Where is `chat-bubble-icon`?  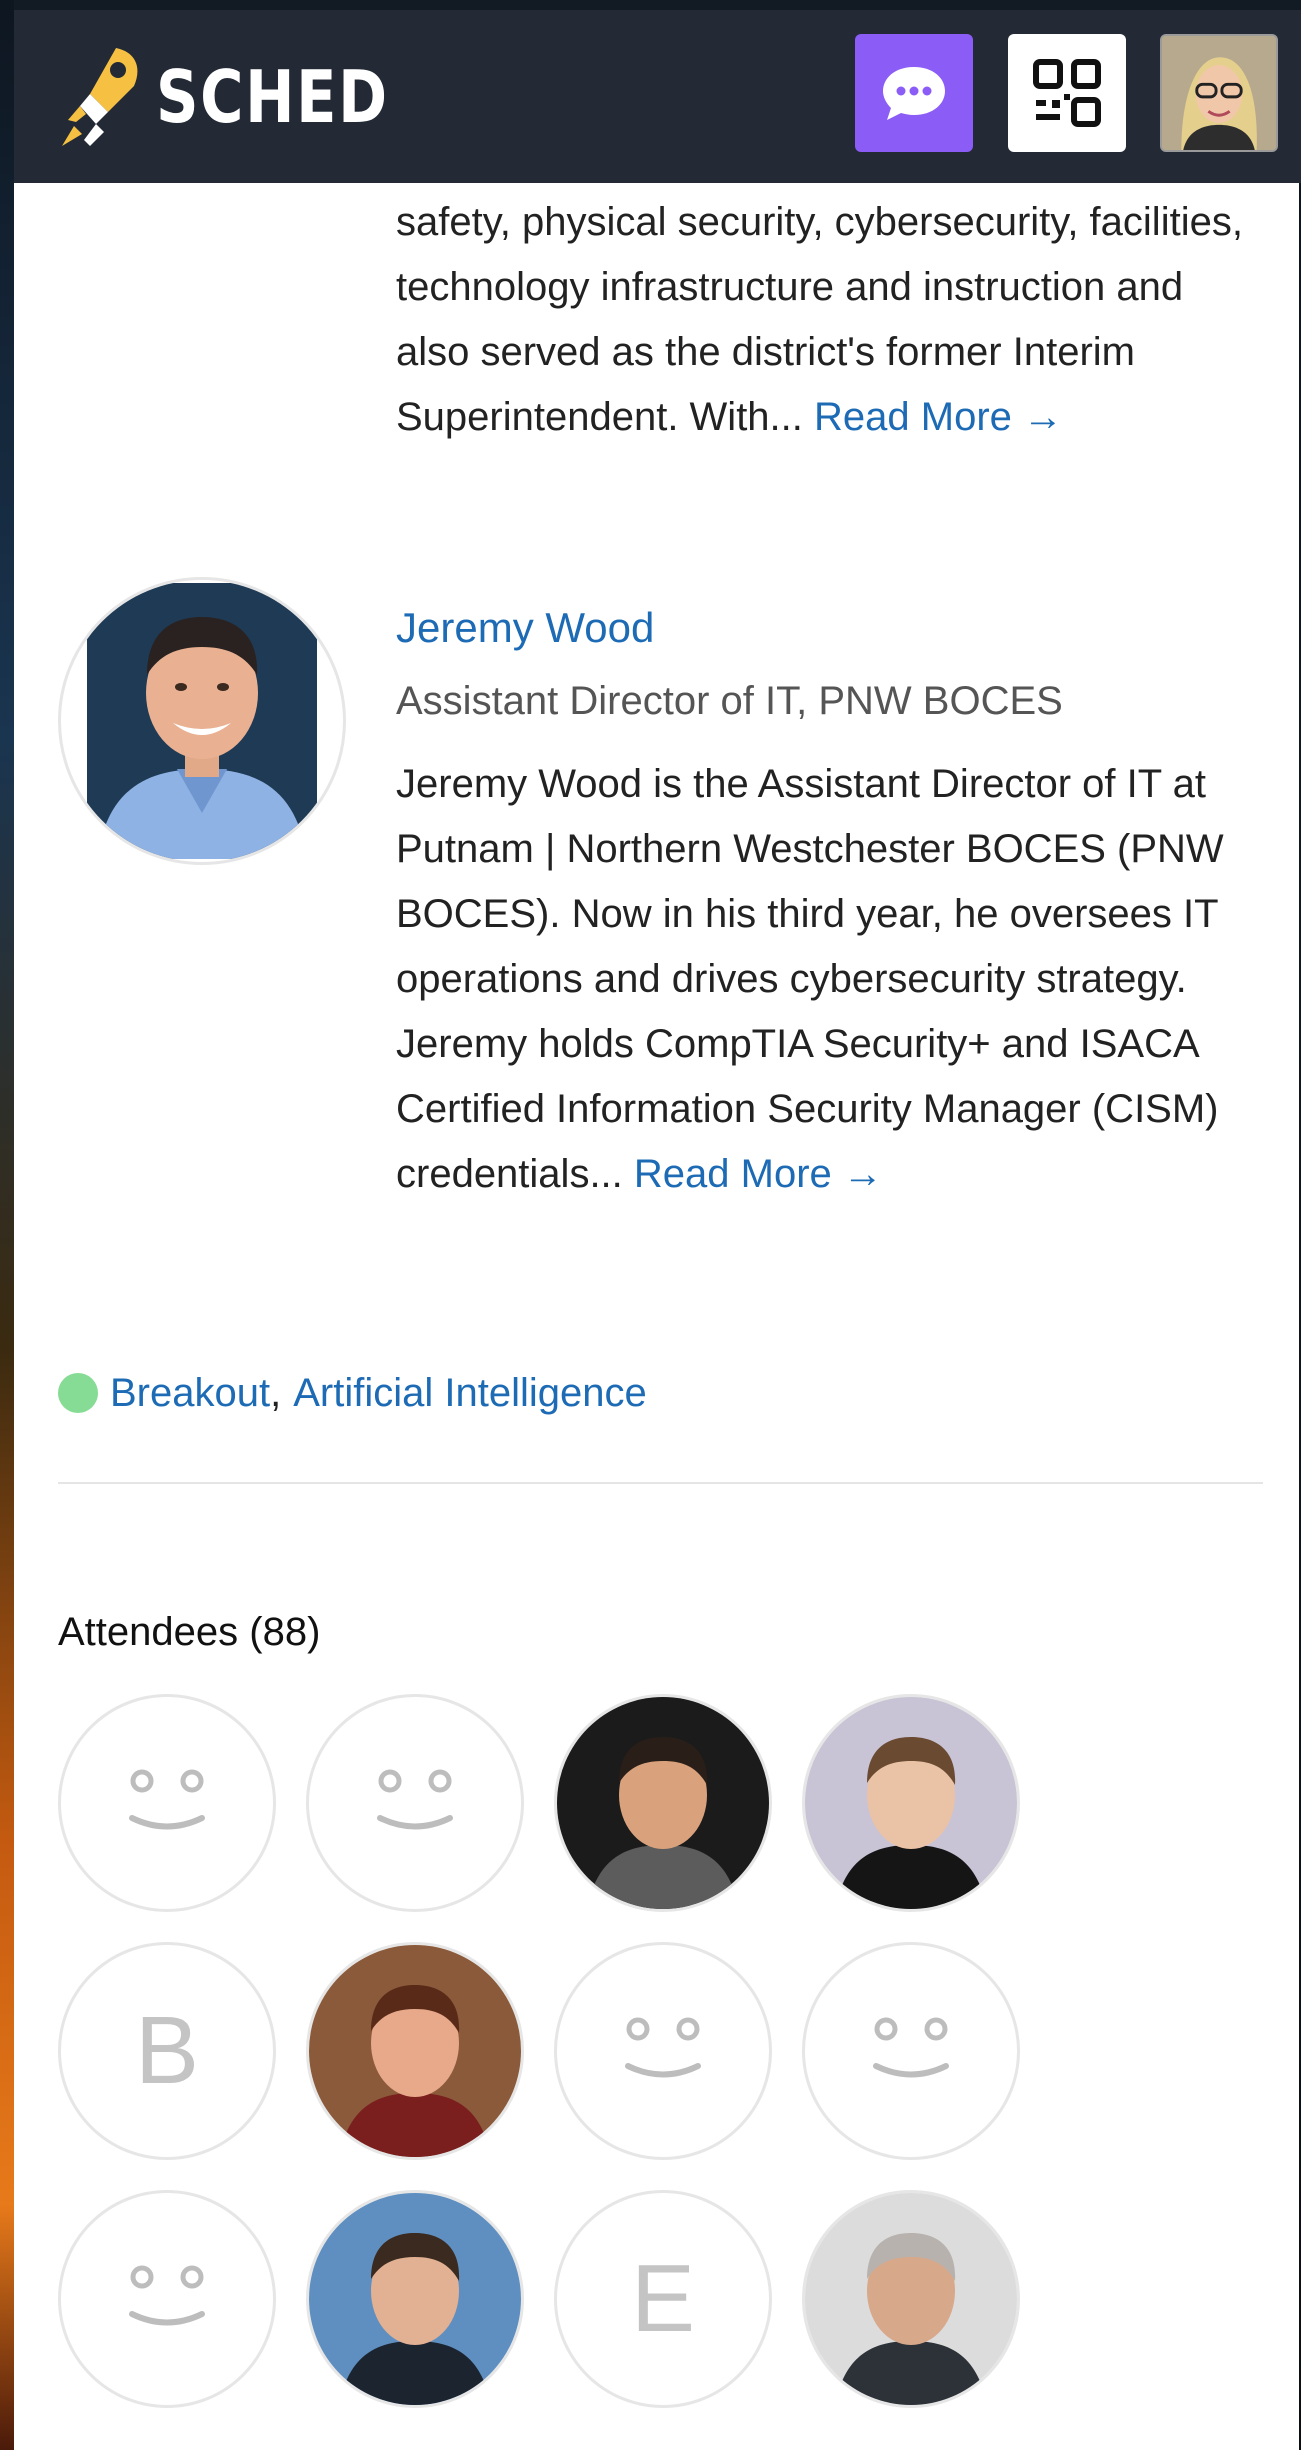
chat-bubble-icon is located at coordinates (914, 93).